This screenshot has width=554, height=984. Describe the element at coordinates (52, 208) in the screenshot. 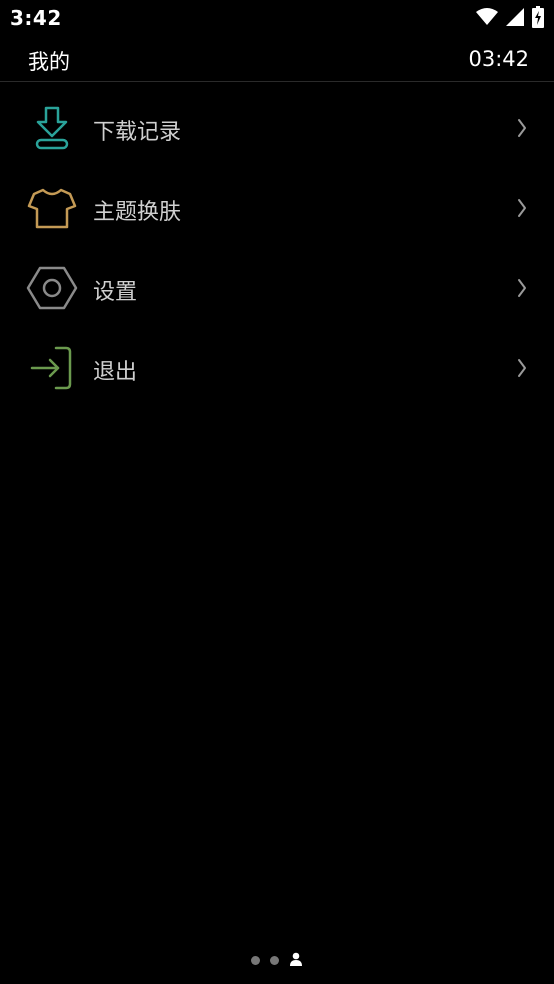

I see `shirt-icon` at that location.